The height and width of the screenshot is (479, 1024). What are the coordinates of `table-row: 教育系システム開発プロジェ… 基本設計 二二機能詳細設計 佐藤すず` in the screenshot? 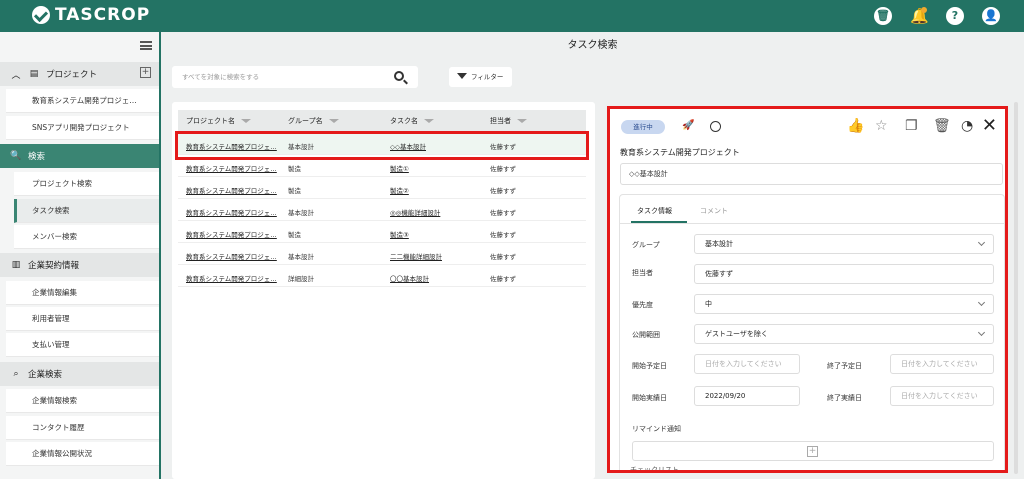 It's located at (382, 254).